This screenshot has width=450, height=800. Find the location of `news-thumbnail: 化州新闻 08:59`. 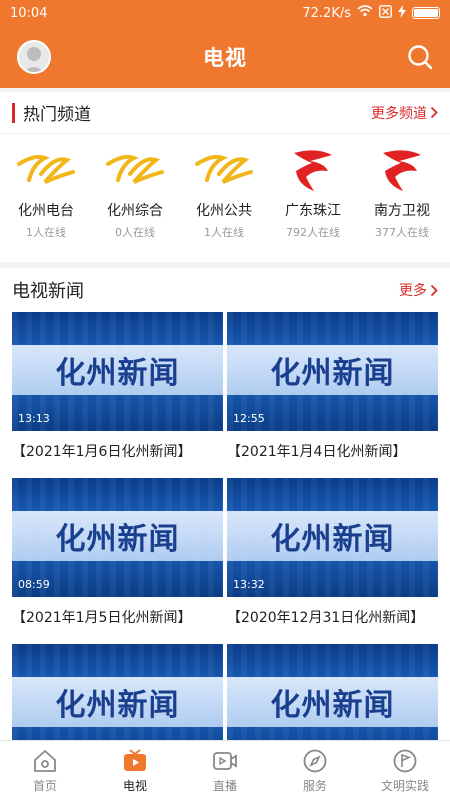

news-thumbnail: 化州新闻 08:59 is located at coordinates (117, 537).